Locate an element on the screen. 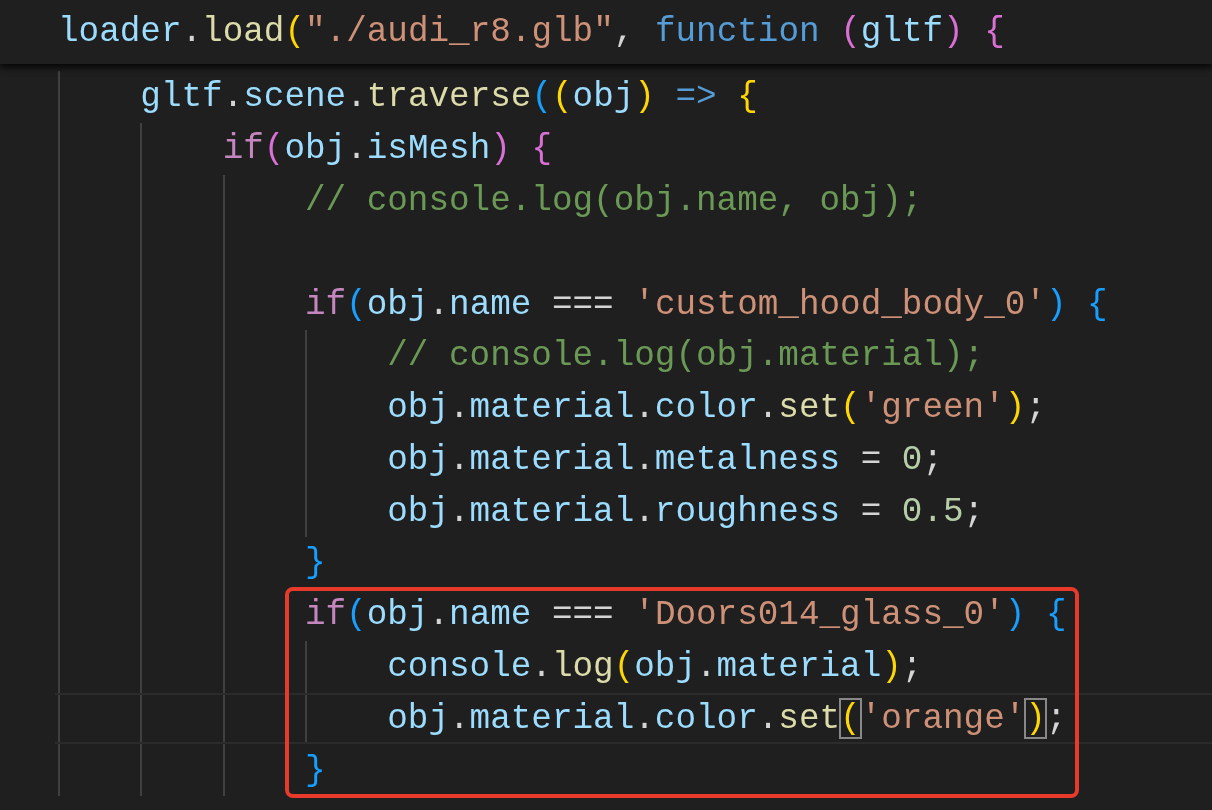 The width and height of the screenshot is (1212, 810). code-line: obj.material.color.set('orange'); is located at coordinates (727, 718).